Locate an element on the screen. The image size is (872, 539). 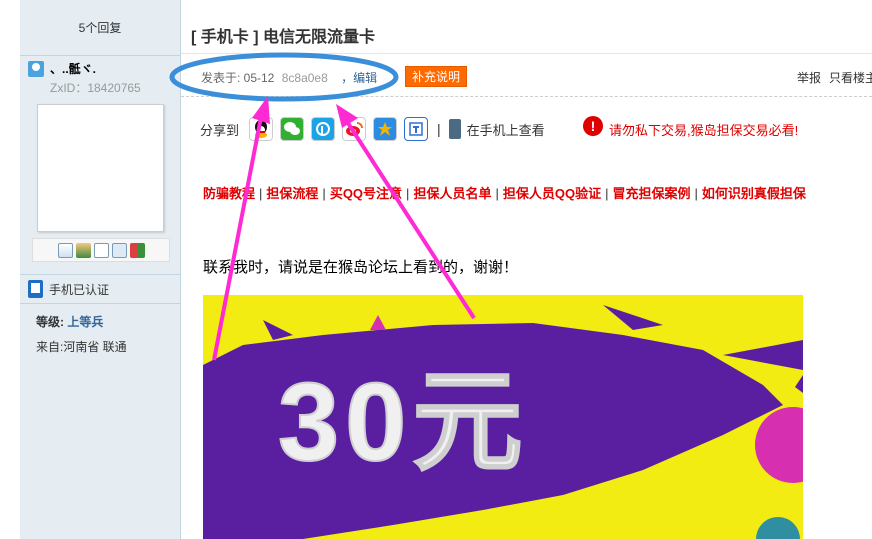
user-tool-bar is located at coordinates (101, 250).